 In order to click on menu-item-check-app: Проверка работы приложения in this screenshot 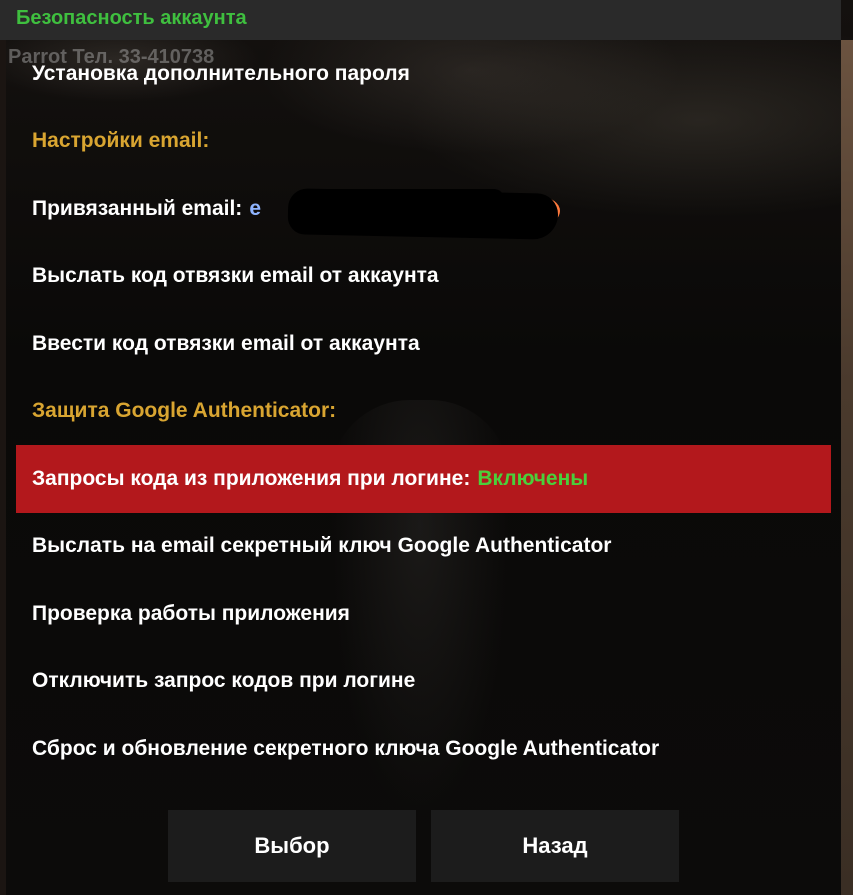, I will do `click(423, 614)`.